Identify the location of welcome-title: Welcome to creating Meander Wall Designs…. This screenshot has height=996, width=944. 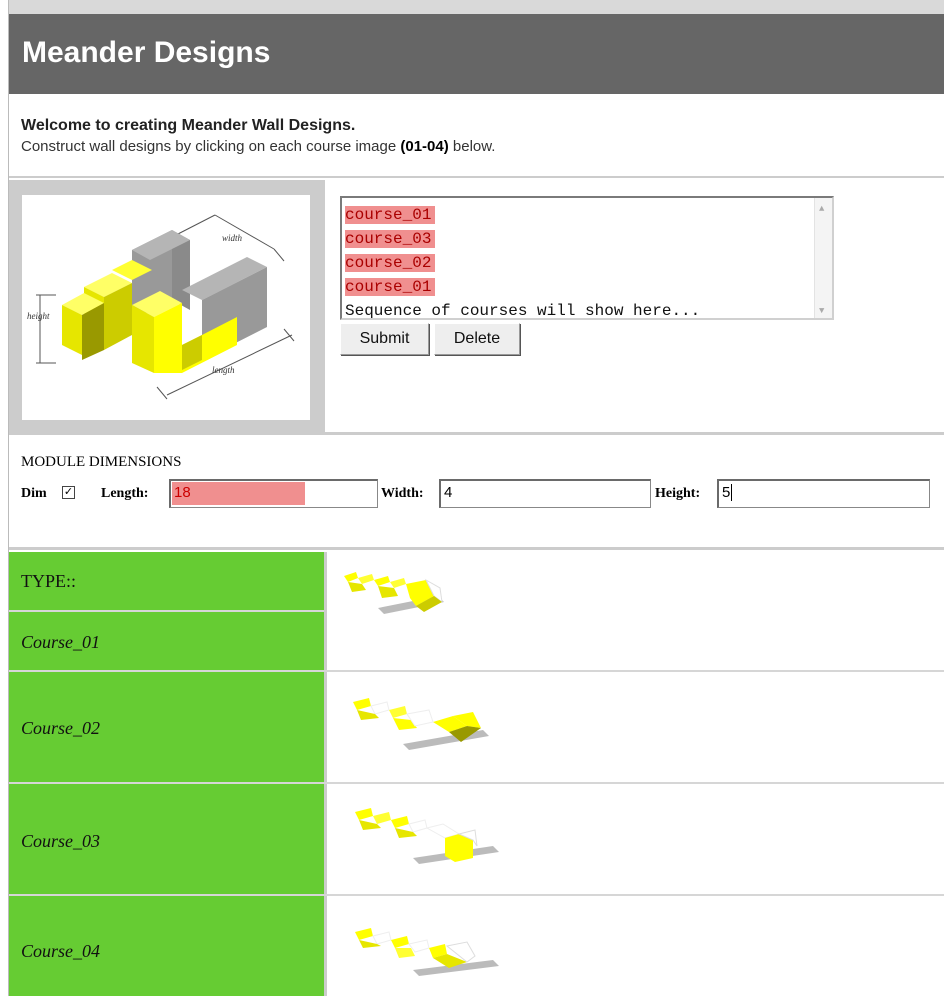
(188, 125).